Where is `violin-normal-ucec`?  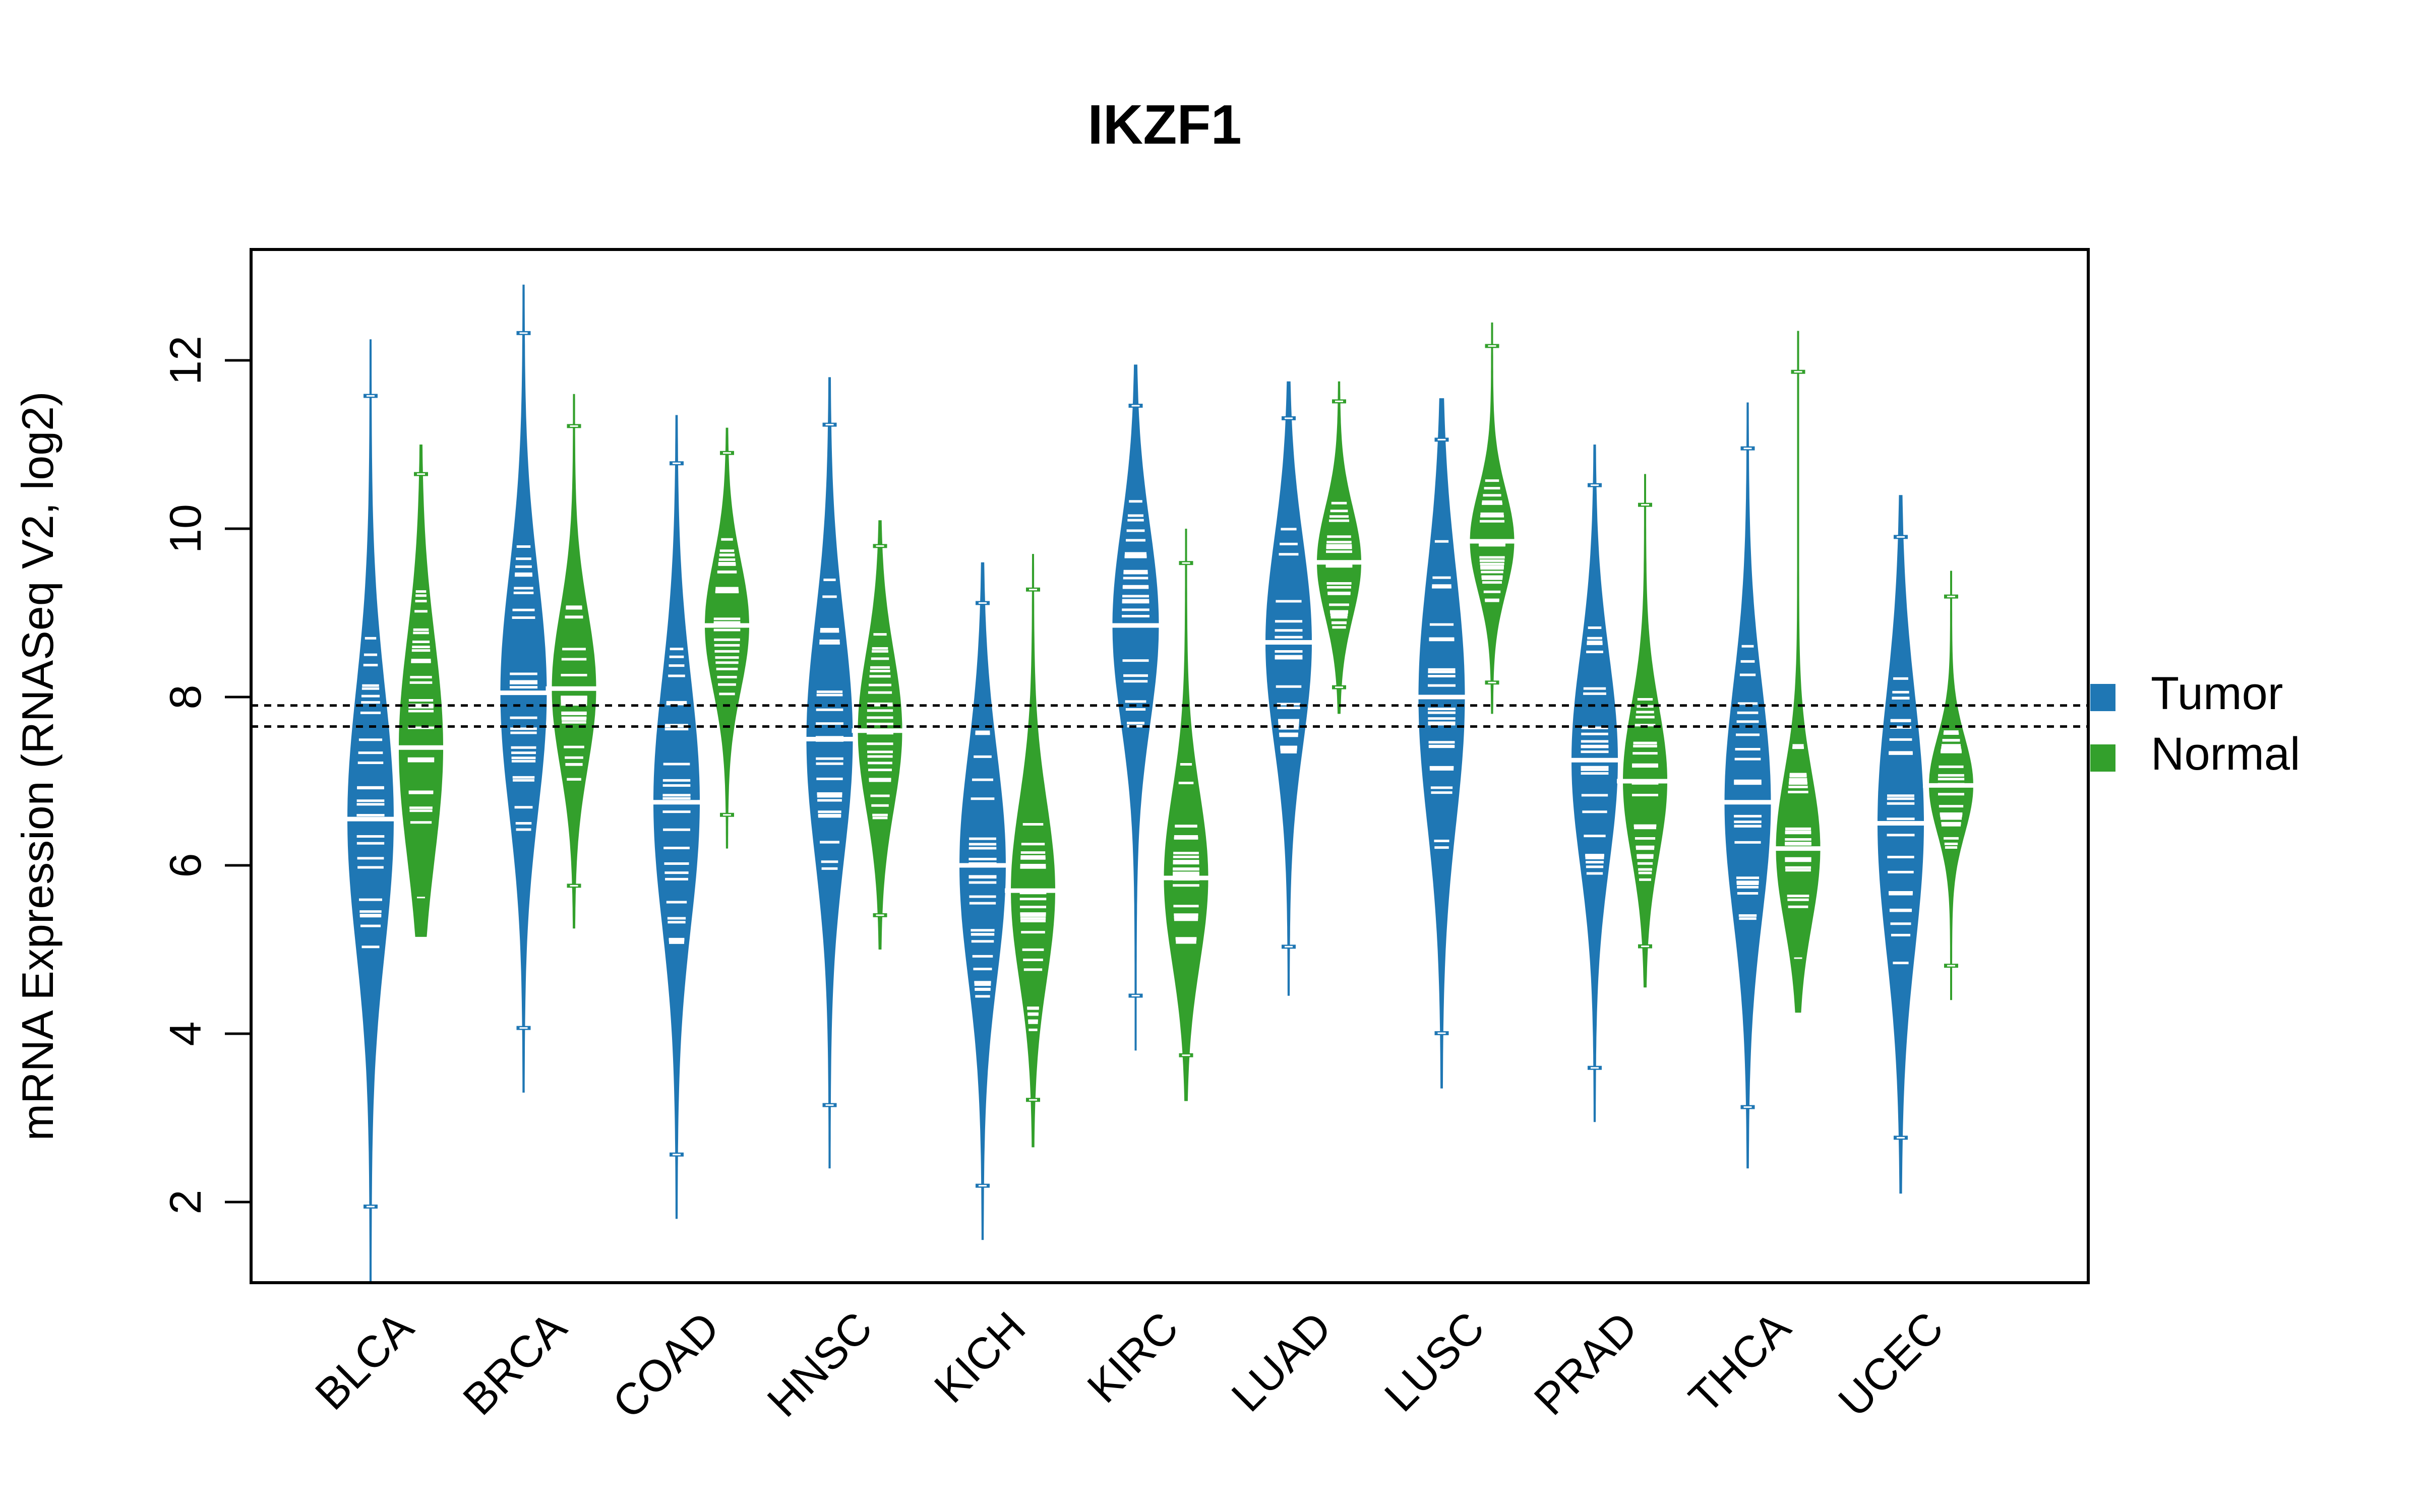 violin-normal-ucec is located at coordinates (1951, 785).